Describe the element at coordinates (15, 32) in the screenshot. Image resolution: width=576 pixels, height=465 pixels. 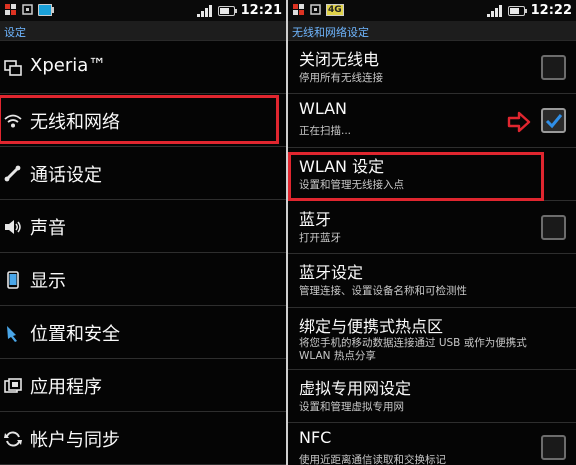
I see `screen-title: 设定` at that location.